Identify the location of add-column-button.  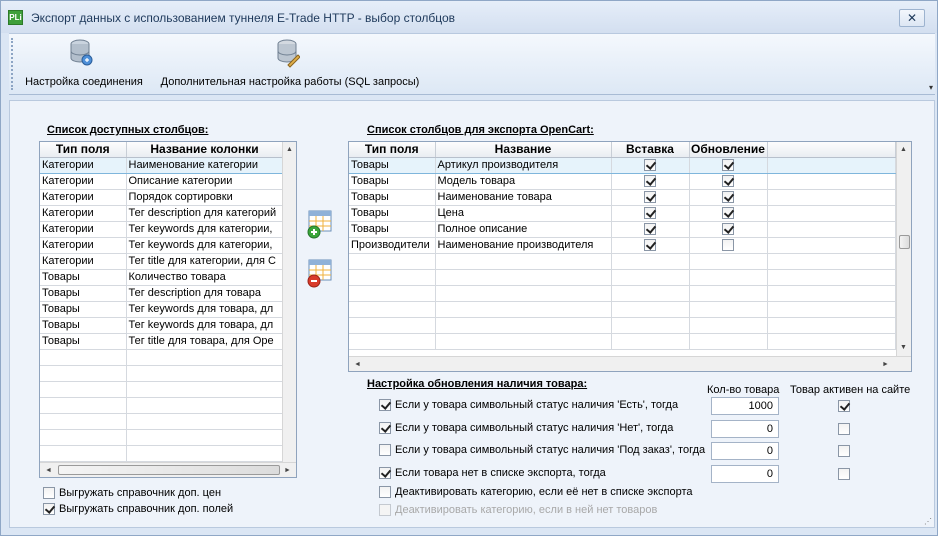
(320, 224).